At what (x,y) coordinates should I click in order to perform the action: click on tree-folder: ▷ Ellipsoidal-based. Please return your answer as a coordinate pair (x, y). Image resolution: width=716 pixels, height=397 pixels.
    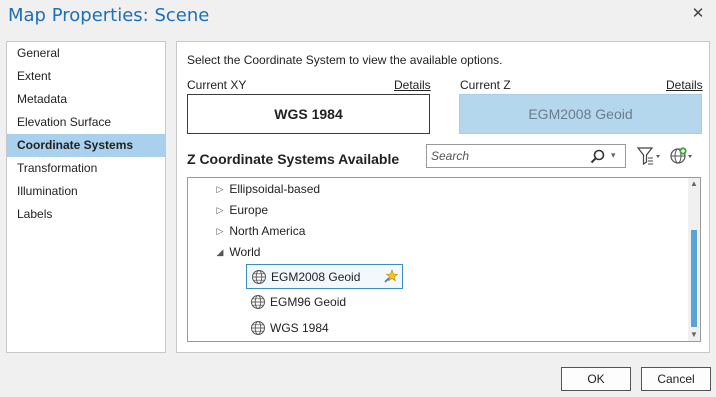
    Looking at the image, I should click on (267, 189).